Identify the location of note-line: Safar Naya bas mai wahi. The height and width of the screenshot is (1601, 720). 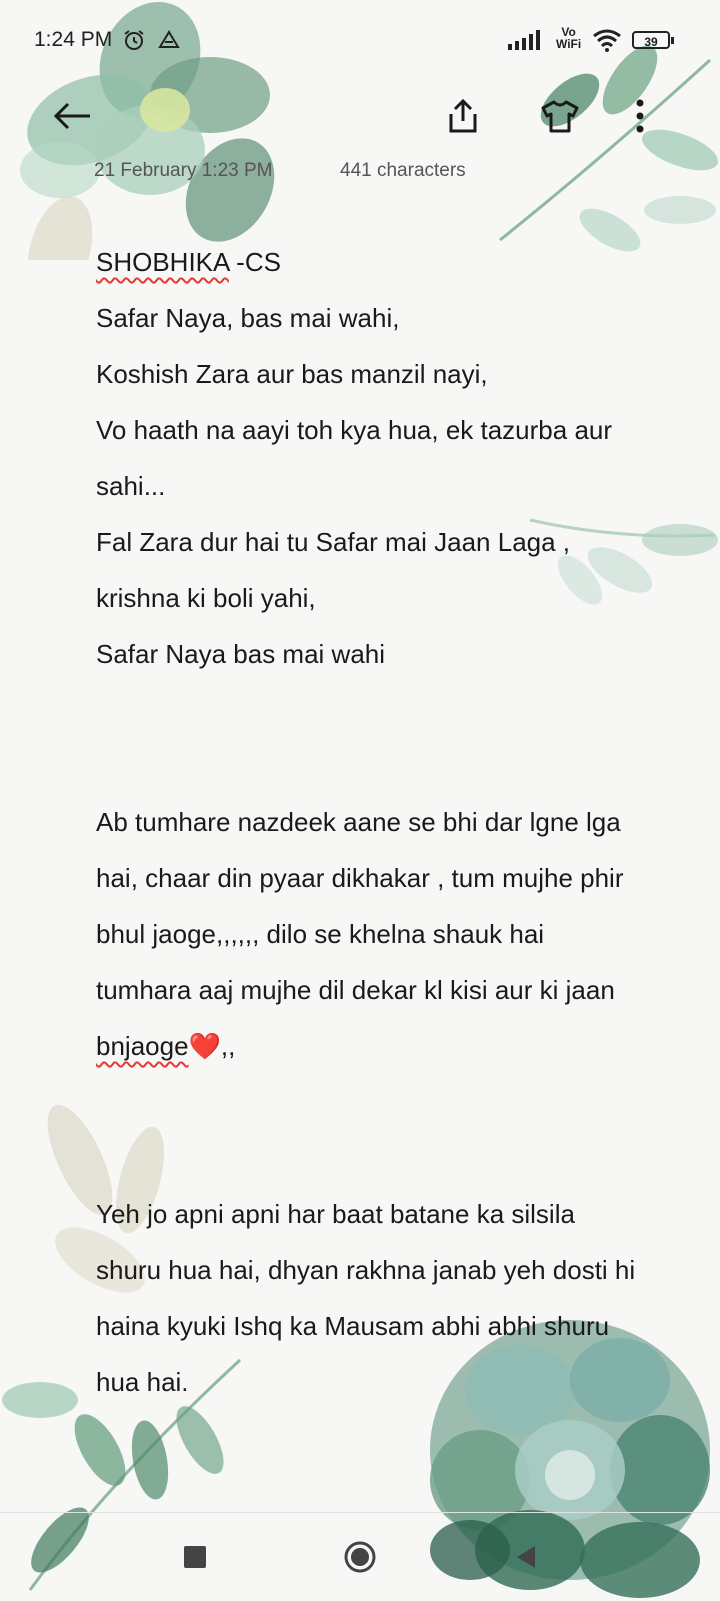
(241, 654).